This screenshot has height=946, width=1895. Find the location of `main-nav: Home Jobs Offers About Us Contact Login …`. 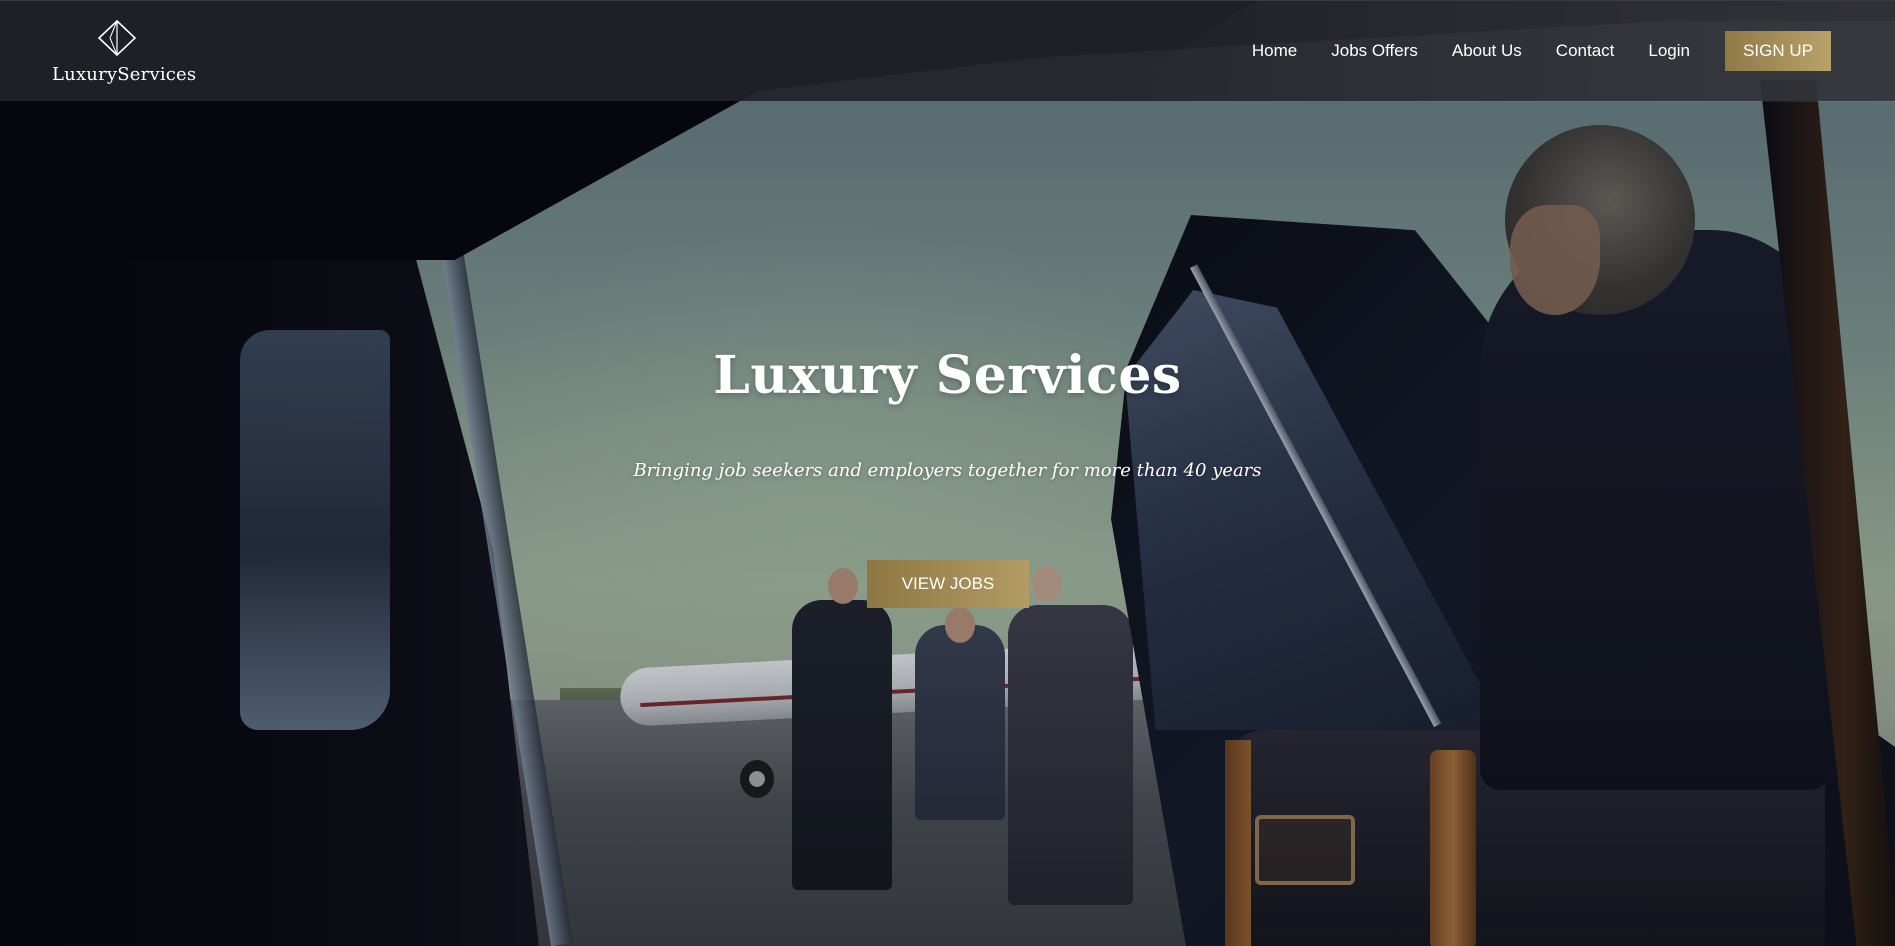

main-nav: Home Jobs Offers About Us Contact Login … is located at coordinates (1541, 51).